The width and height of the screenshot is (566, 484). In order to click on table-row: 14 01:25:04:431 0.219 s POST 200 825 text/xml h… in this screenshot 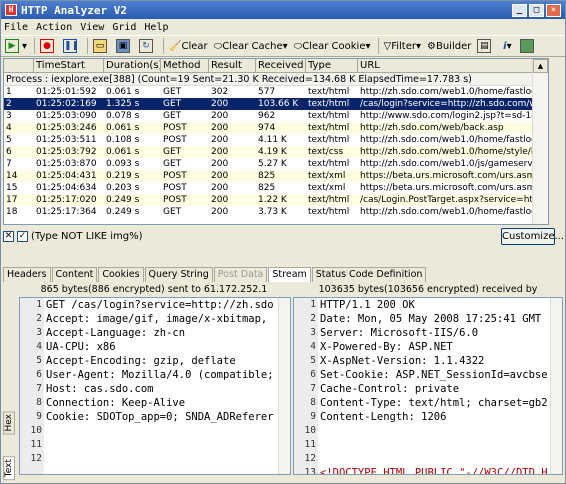, I will do `click(276, 176)`.